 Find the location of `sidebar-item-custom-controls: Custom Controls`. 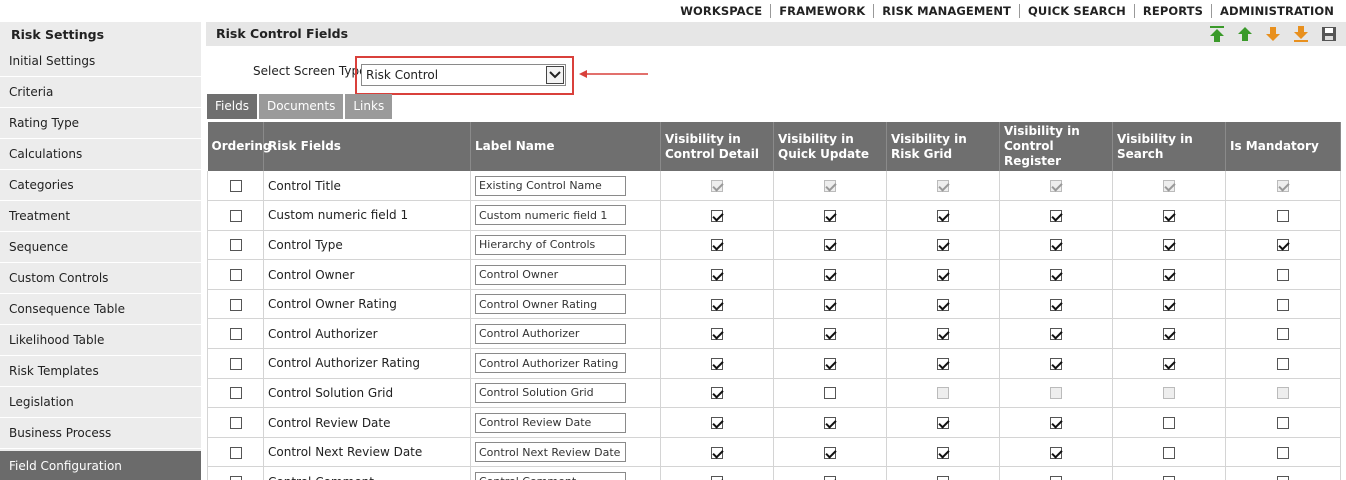

sidebar-item-custom-controls: Custom Controls is located at coordinates (100, 278).